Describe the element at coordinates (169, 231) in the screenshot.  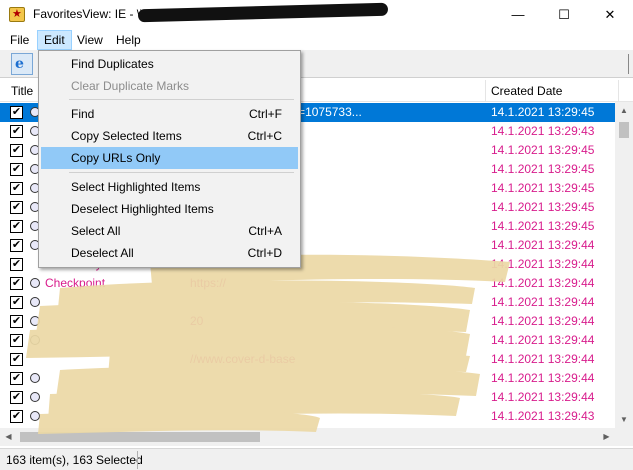
I see `menu-item-select-all: Select All Ctrl+A` at that location.